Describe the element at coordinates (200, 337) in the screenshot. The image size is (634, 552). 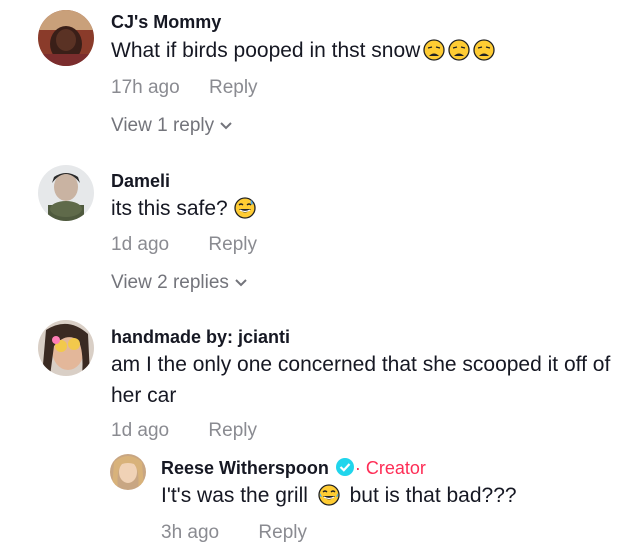
I see `comment-username: handmade by: jcianti` at that location.